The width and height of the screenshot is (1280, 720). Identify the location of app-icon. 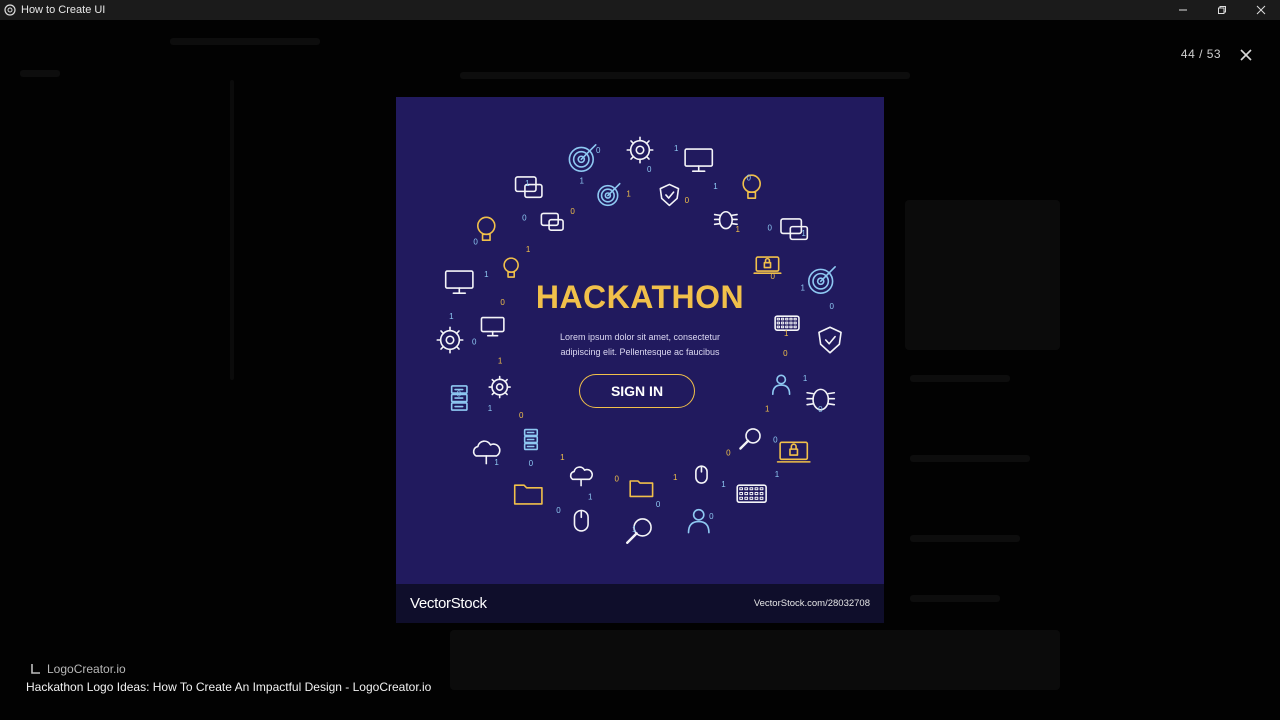
(10, 10).